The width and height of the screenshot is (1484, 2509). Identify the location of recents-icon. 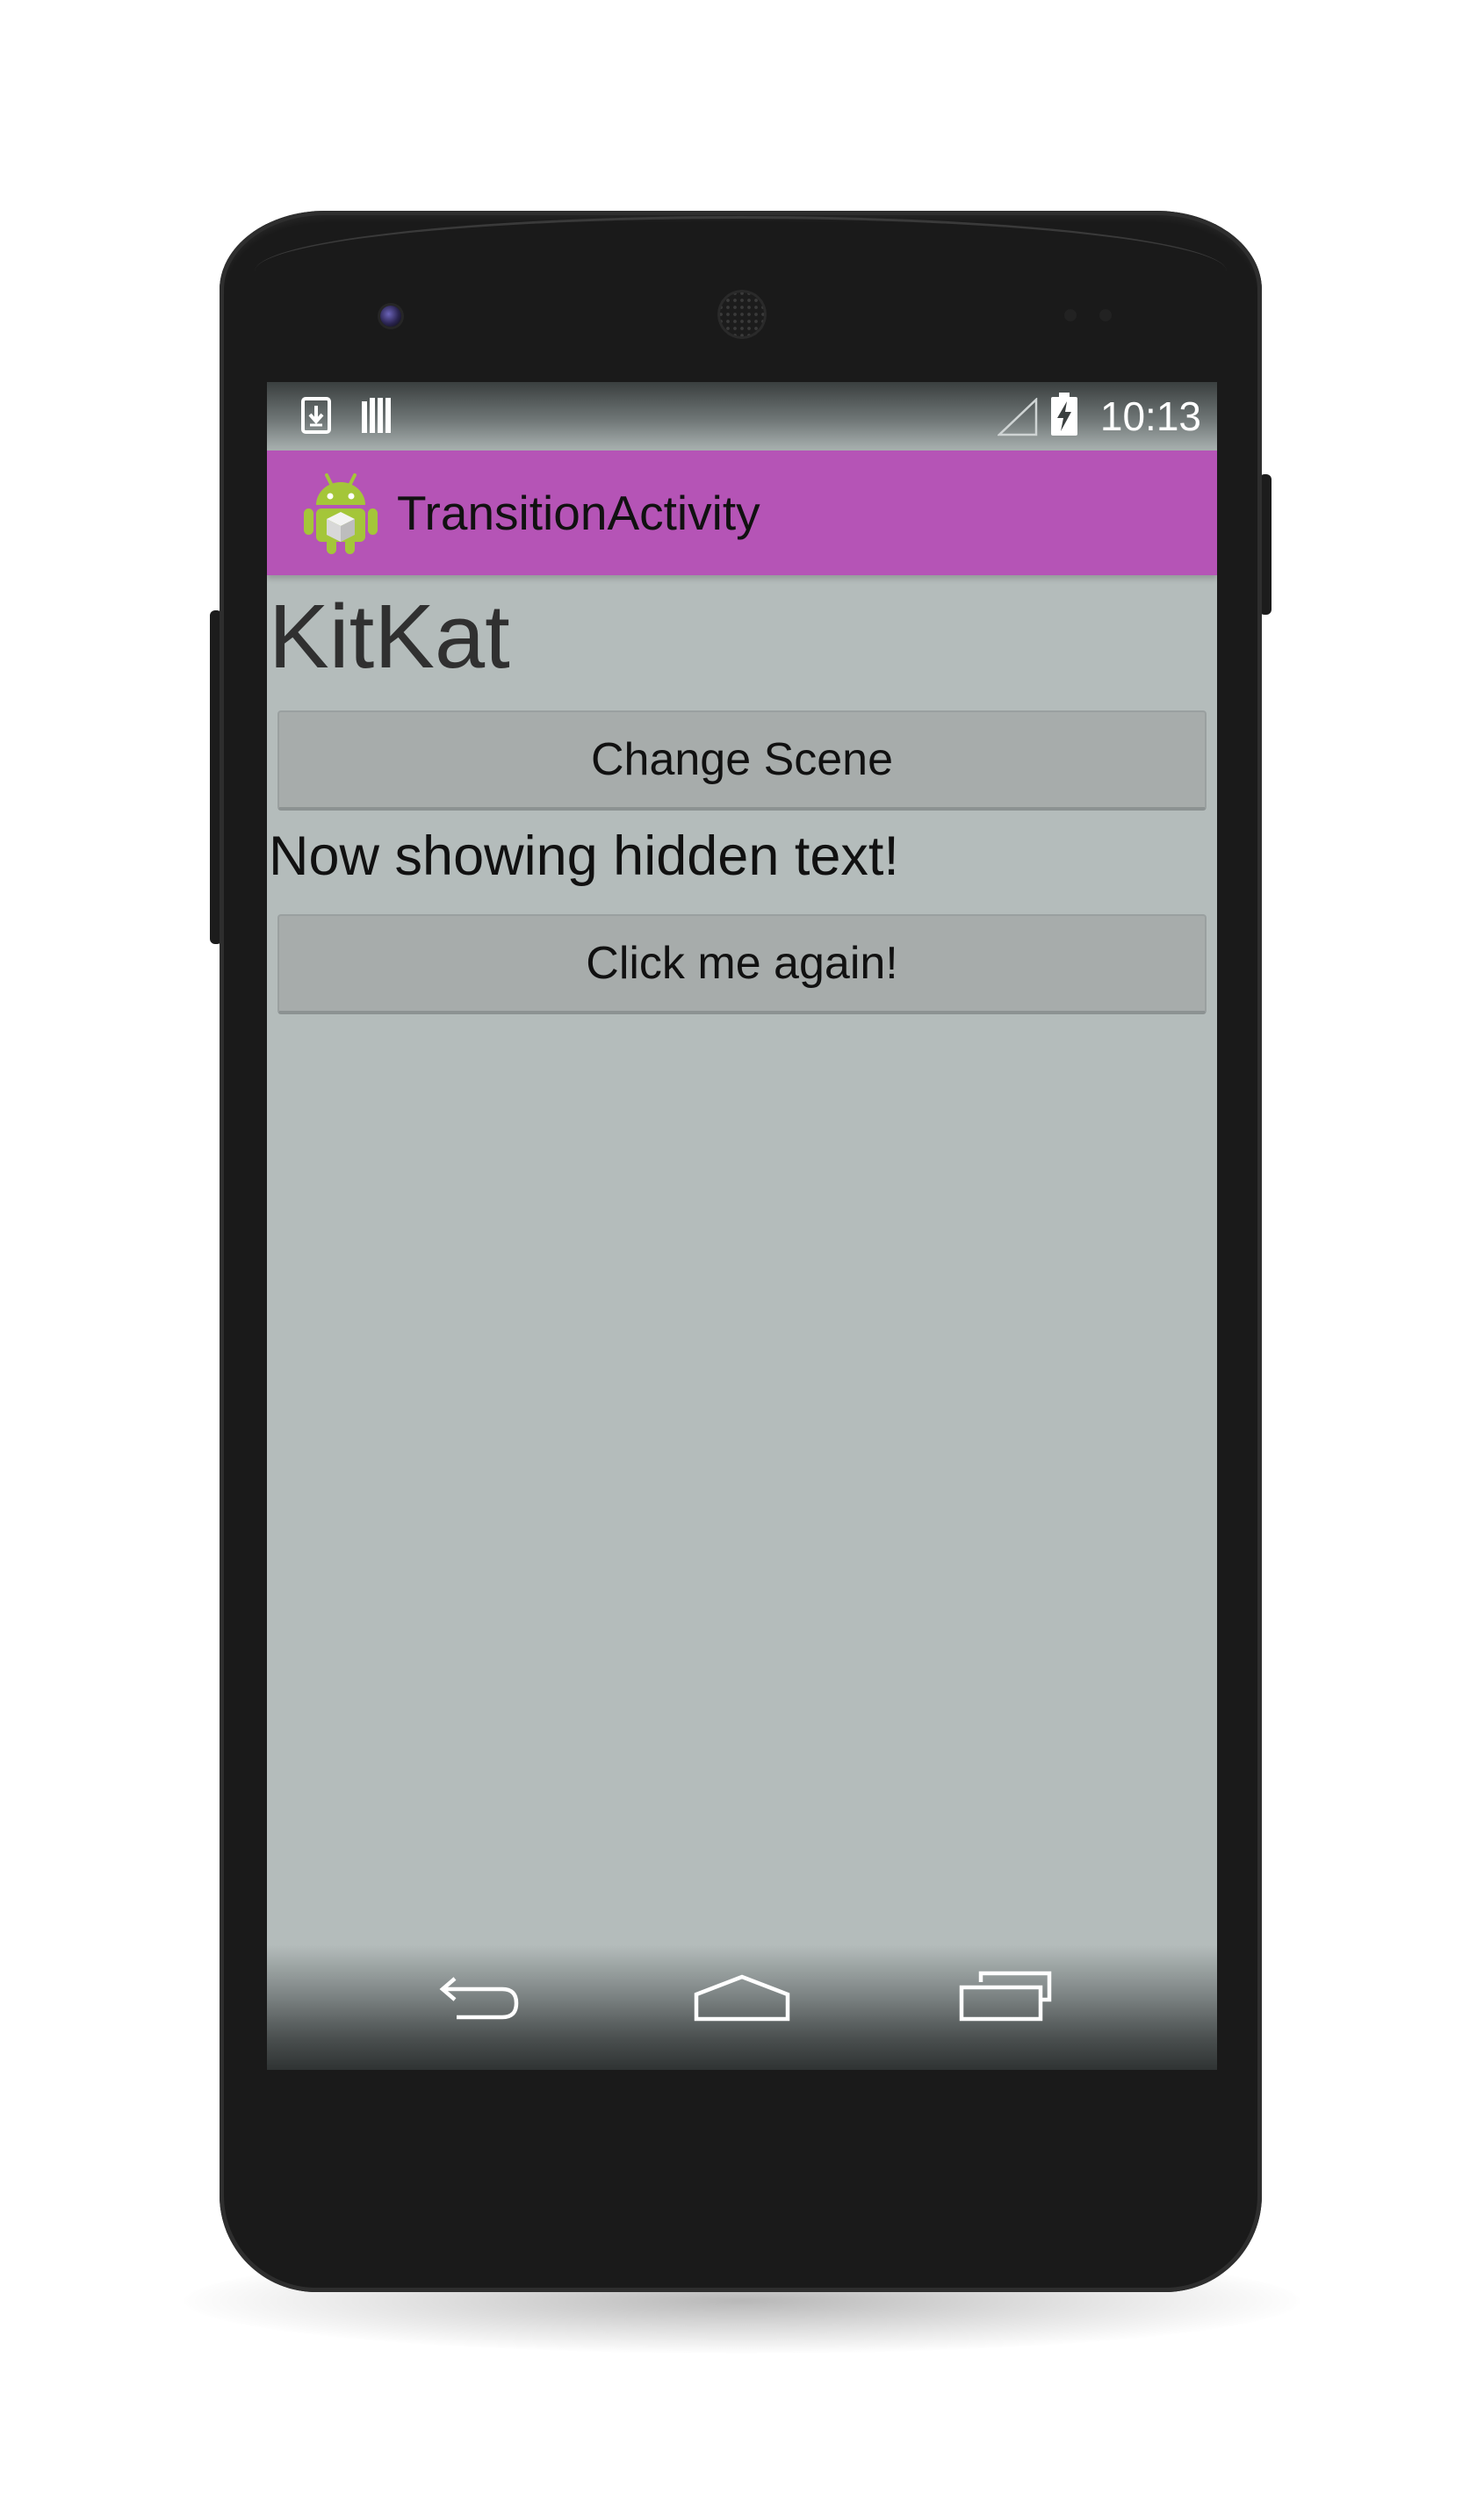
(1007, 2000).